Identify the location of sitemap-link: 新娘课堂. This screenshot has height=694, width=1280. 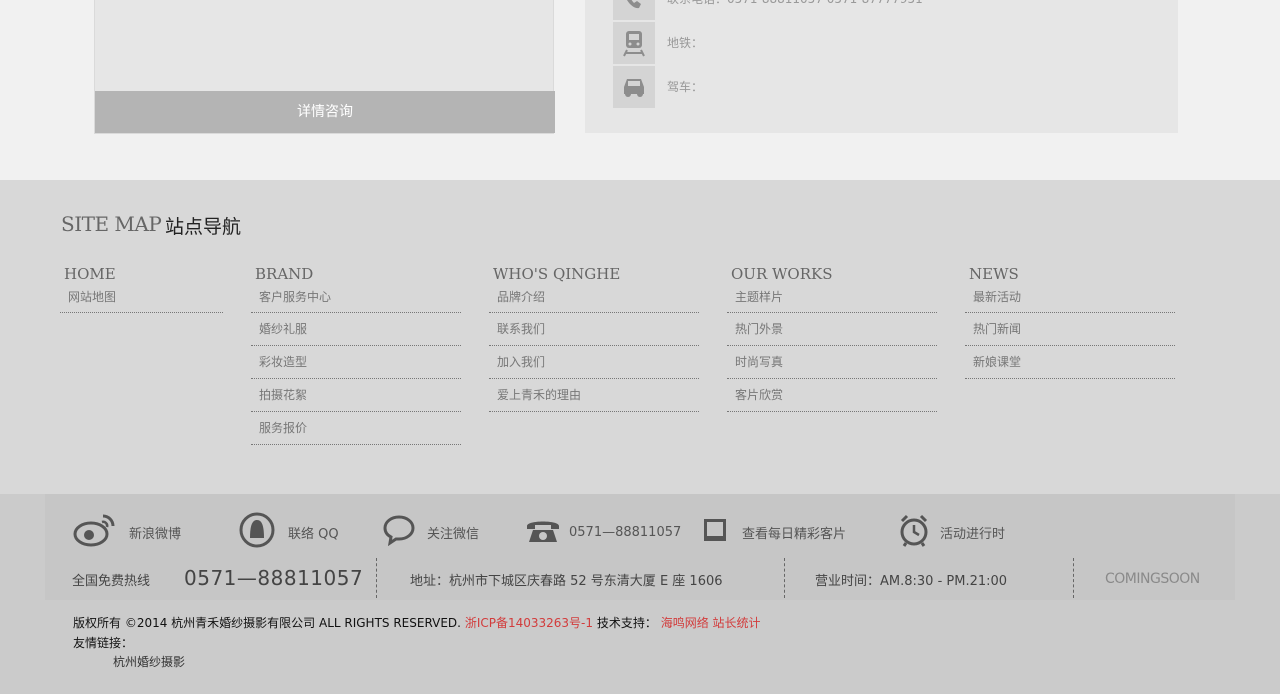
(1070, 362).